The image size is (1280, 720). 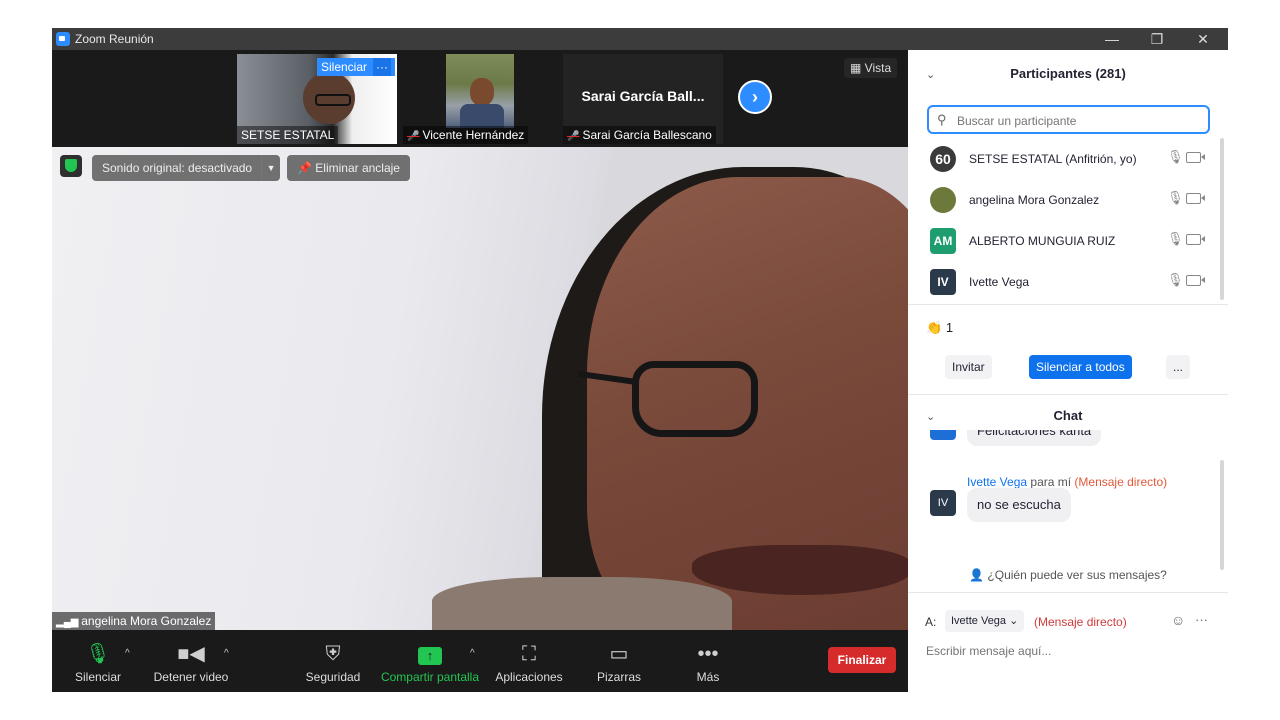 I want to click on avatar: IV, so click(x=943, y=503).